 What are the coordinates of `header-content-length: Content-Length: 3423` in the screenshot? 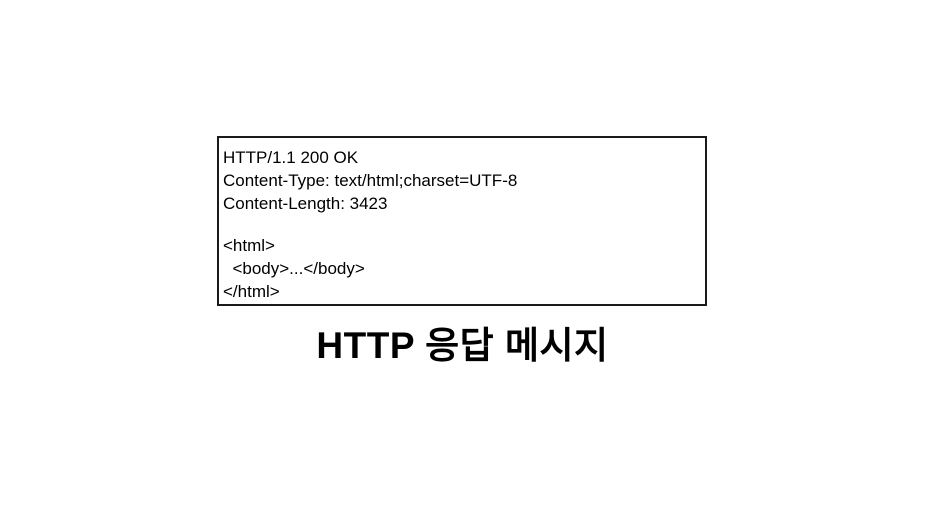 It's located at (305, 203).